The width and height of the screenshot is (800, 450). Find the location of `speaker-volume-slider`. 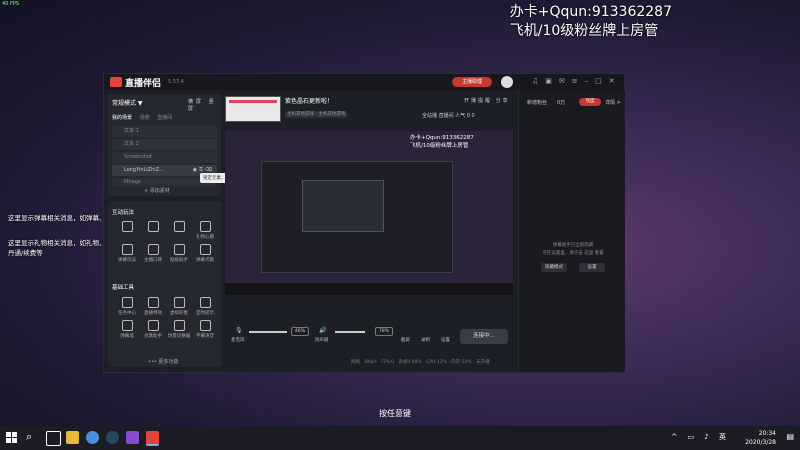

speaker-volume-slider is located at coordinates (350, 332).